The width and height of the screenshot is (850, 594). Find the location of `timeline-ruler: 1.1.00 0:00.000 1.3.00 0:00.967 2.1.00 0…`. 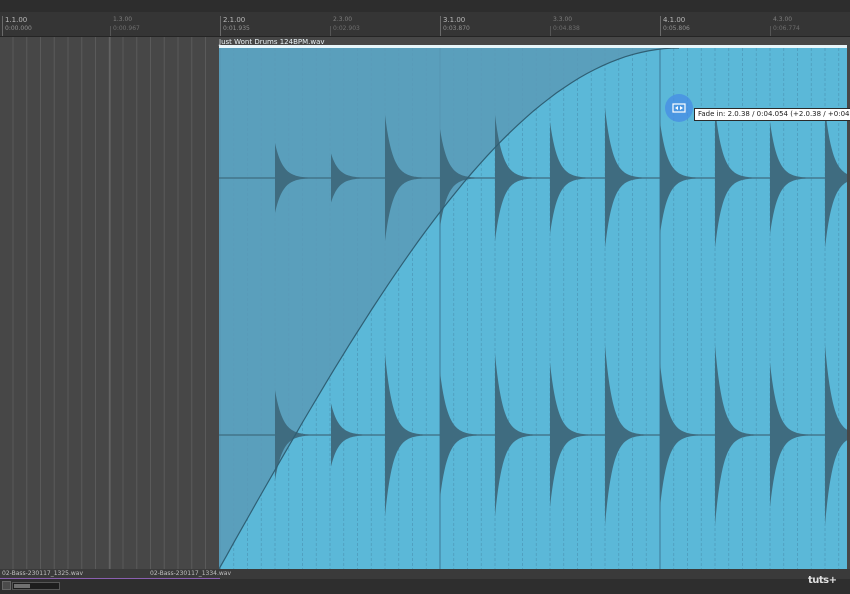

timeline-ruler: 1.1.00 0:00.000 1.3.00 0:00.967 2.1.00 0… is located at coordinates (425, 24).